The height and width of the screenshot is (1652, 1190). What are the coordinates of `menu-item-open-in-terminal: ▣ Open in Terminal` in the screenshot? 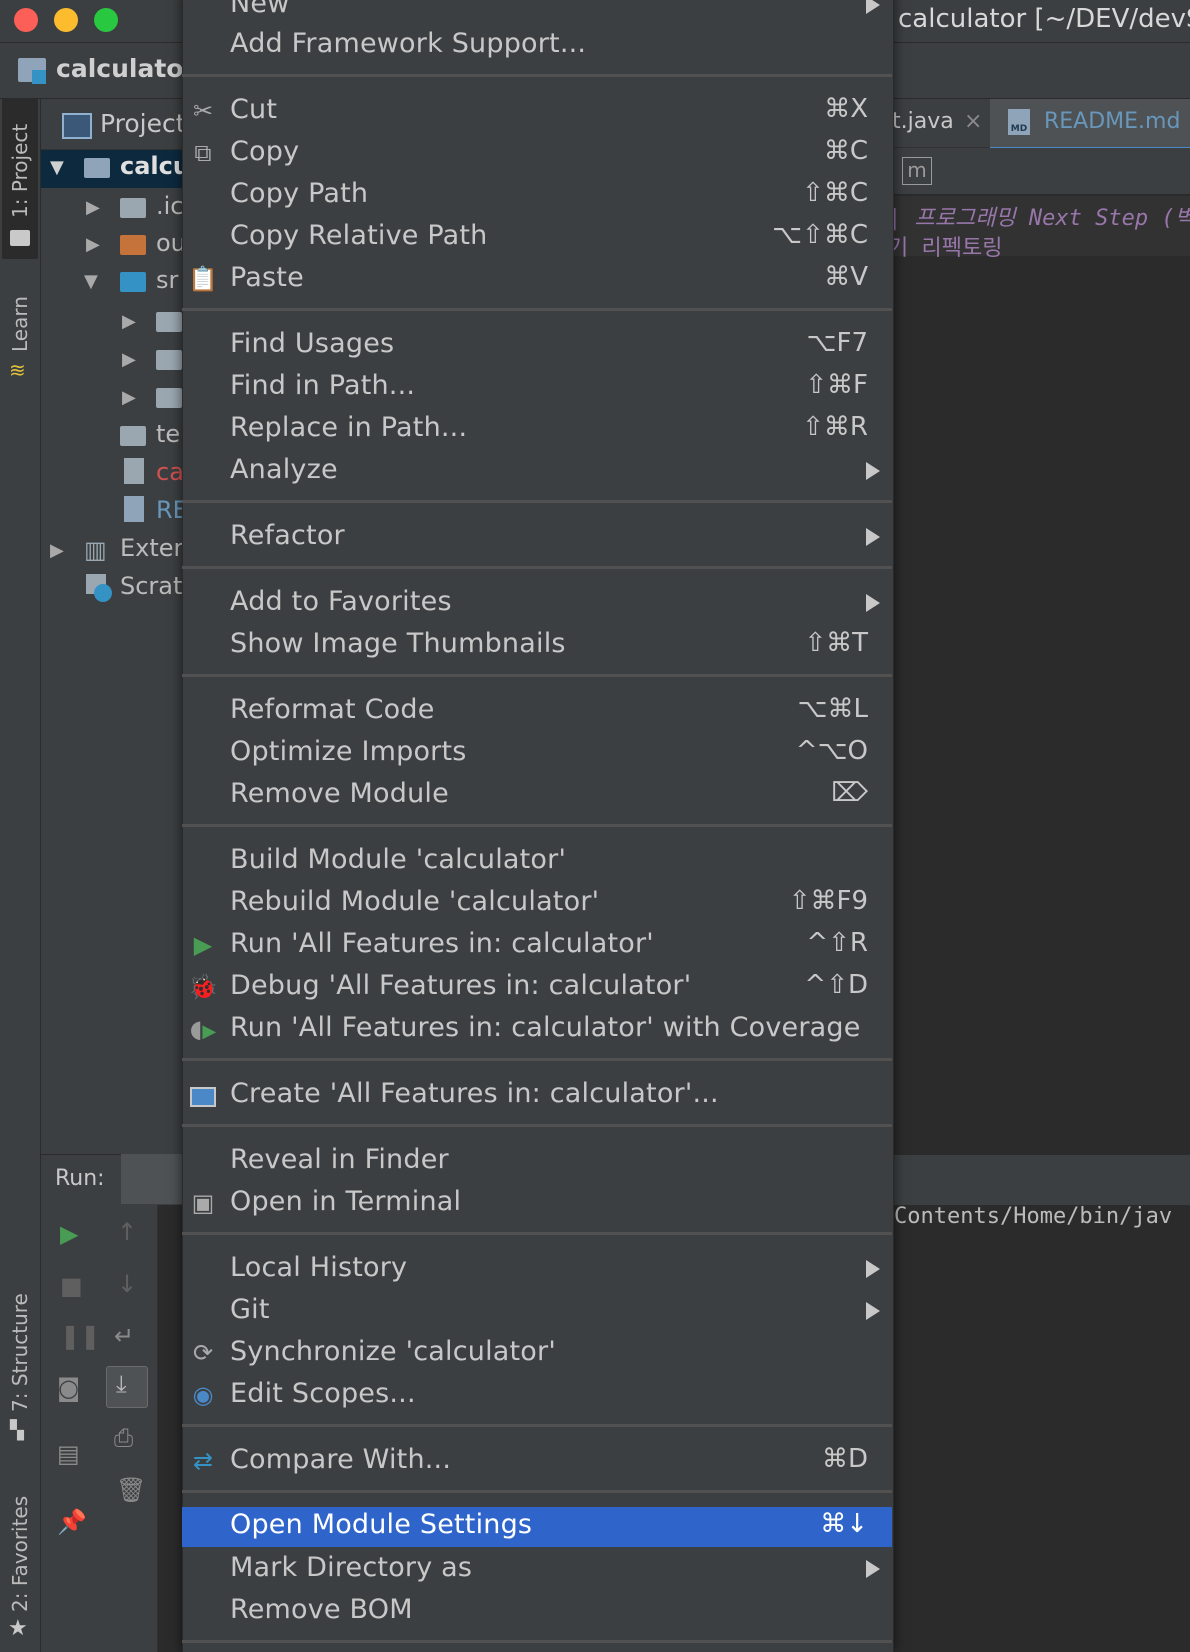 It's located at (537, 1204).